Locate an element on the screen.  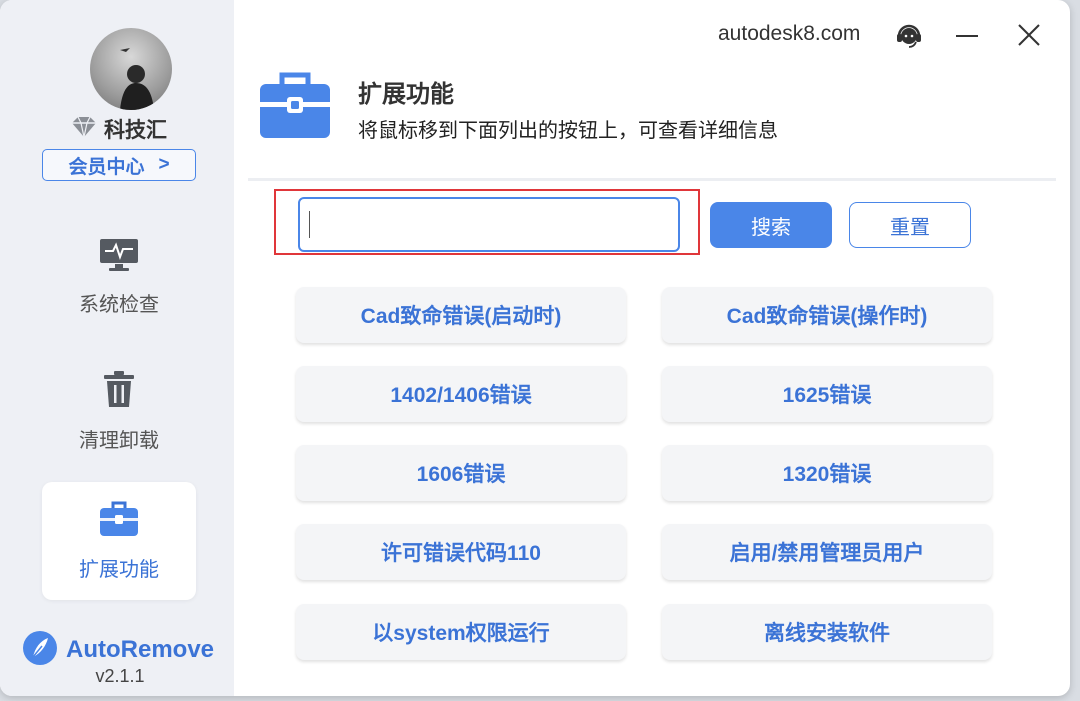
nav-label-cleanup-uninstall: 清理卸载 is located at coordinates (119, 441).